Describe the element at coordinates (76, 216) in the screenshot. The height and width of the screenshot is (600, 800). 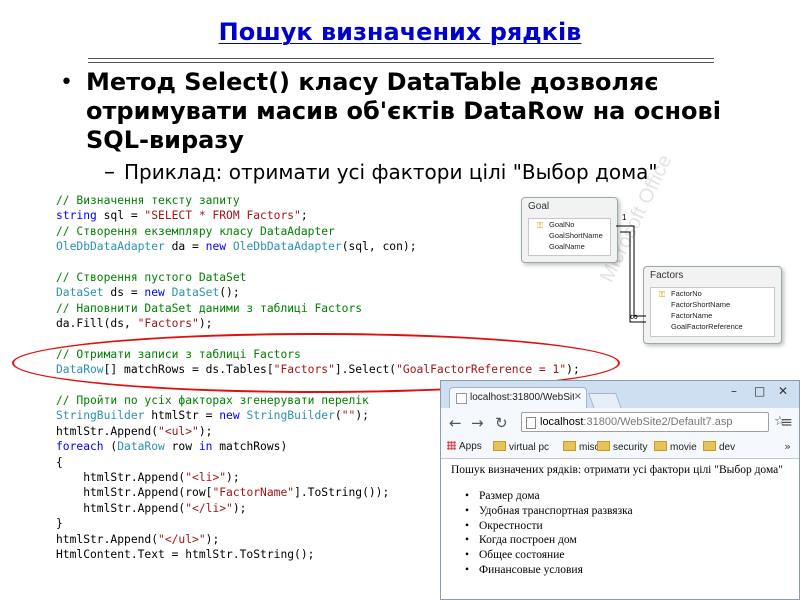
I see `code-token: string` at that location.